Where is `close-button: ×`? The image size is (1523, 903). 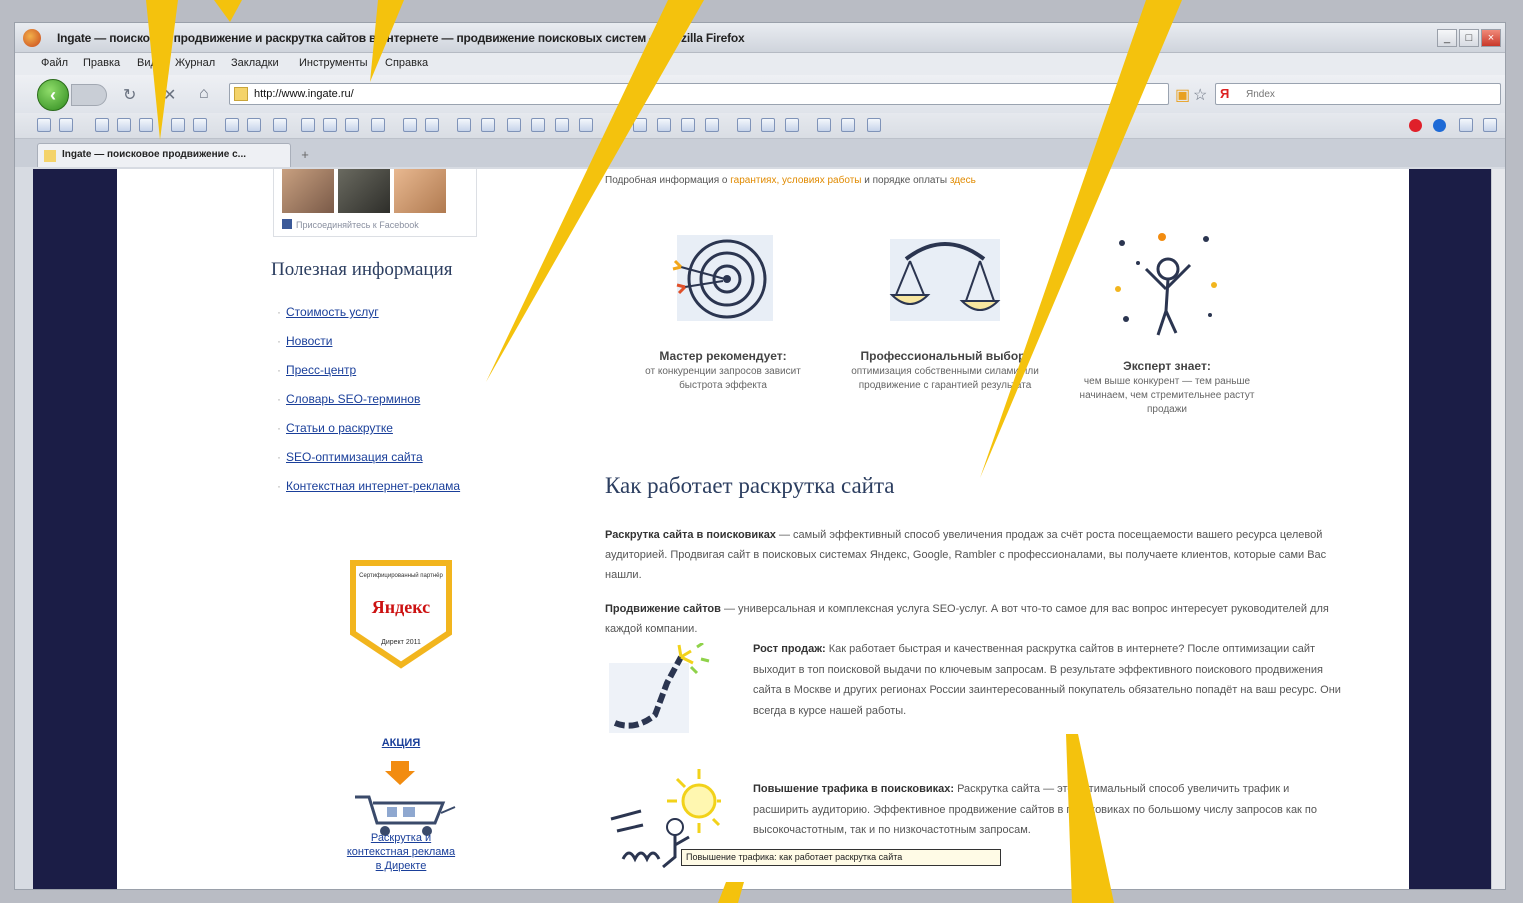 close-button: × is located at coordinates (1491, 38).